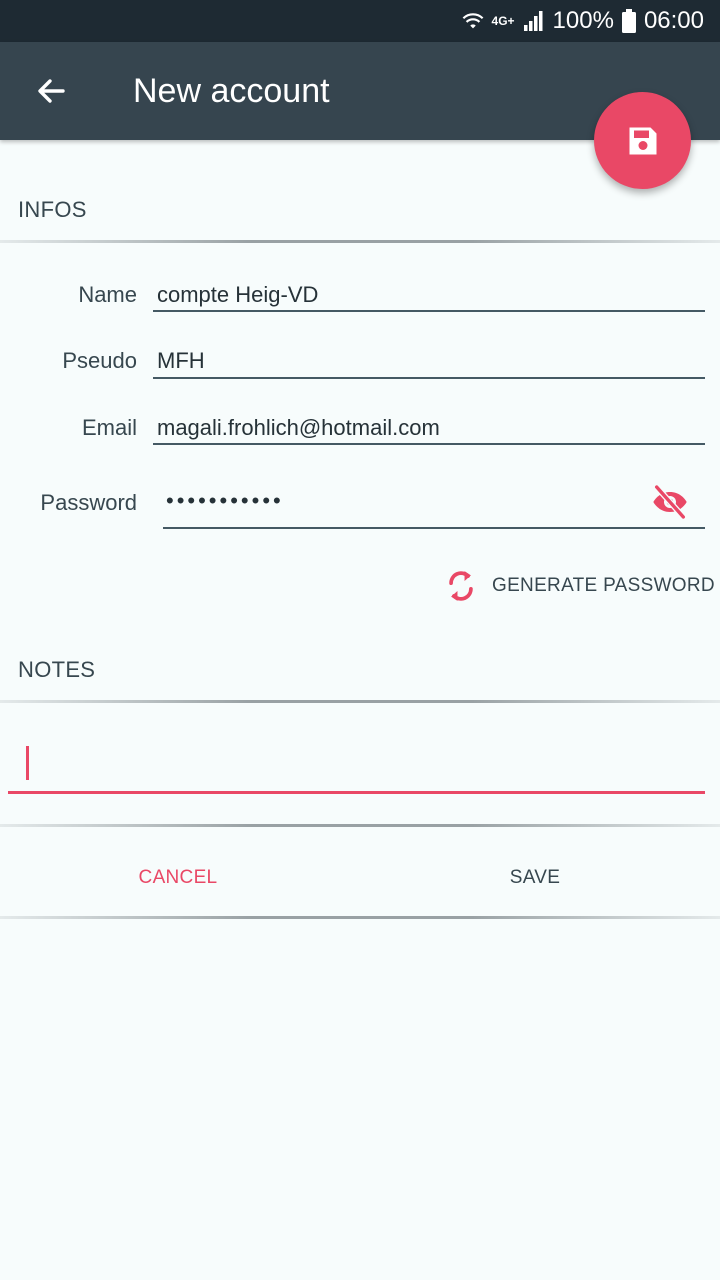 Image resolution: width=720 pixels, height=1280 pixels. What do you see at coordinates (27, 763) in the screenshot?
I see `text-cursor` at bounding box center [27, 763].